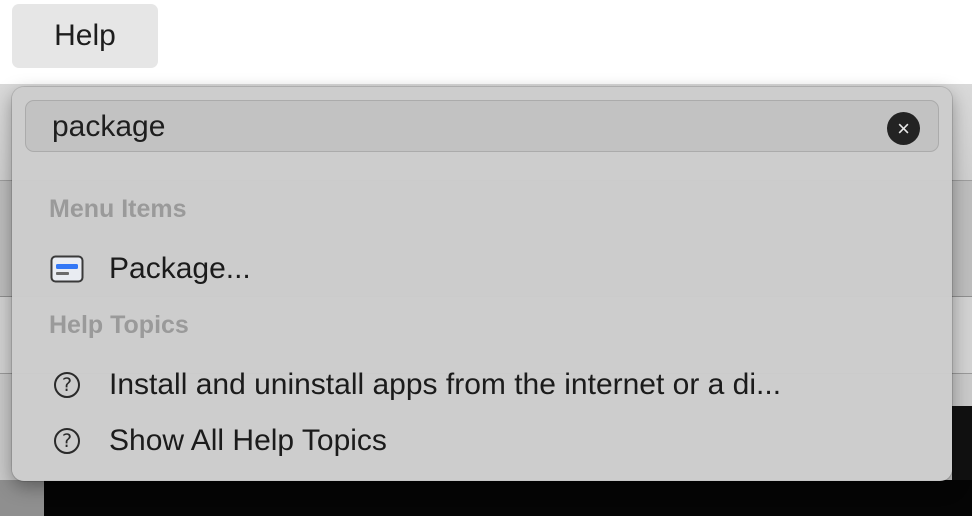 The image size is (972, 516). Describe the element at coordinates (118, 209) in the screenshot. I see `section-header-menu-items: Menu Items` at that location.